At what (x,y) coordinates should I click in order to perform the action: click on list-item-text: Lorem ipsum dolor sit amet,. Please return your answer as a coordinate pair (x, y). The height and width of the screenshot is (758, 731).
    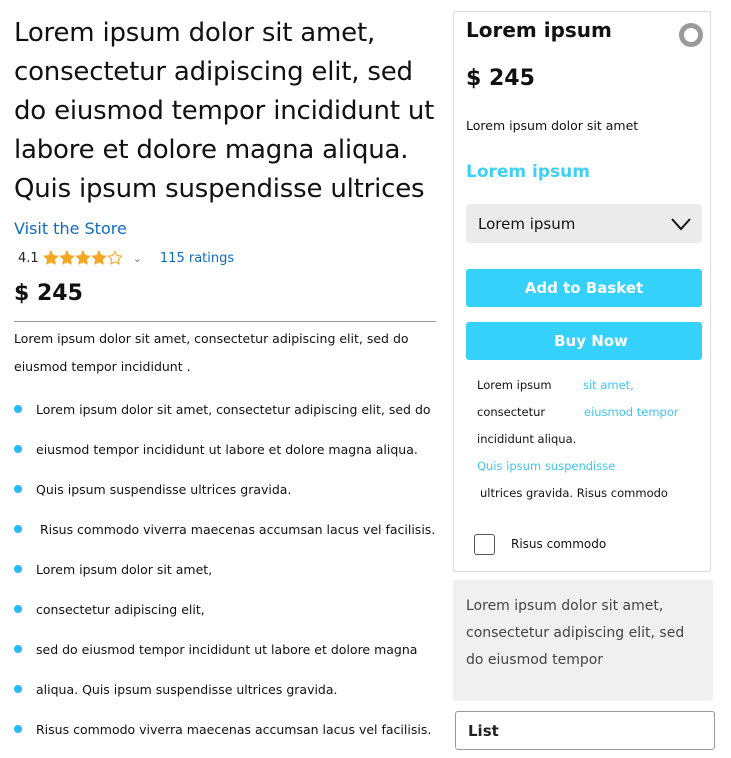
    Looking at the image, I should click on (124, 569).